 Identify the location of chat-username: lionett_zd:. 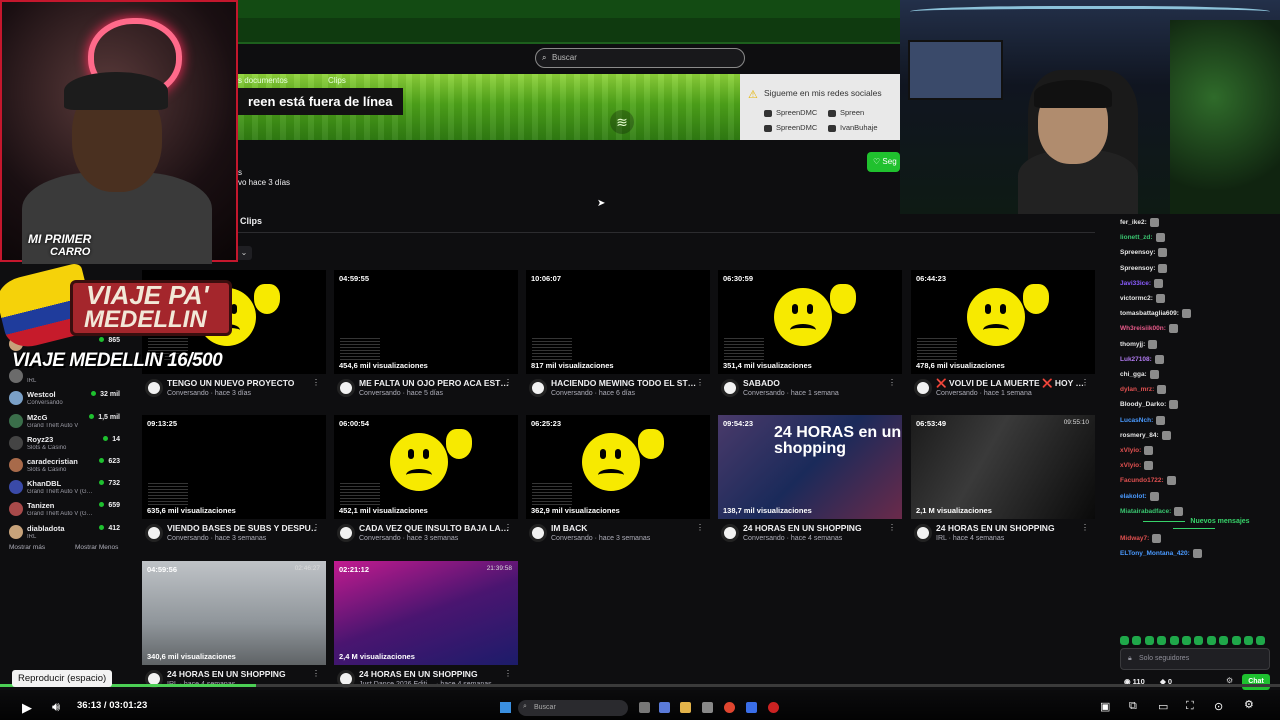
(1136, 237).